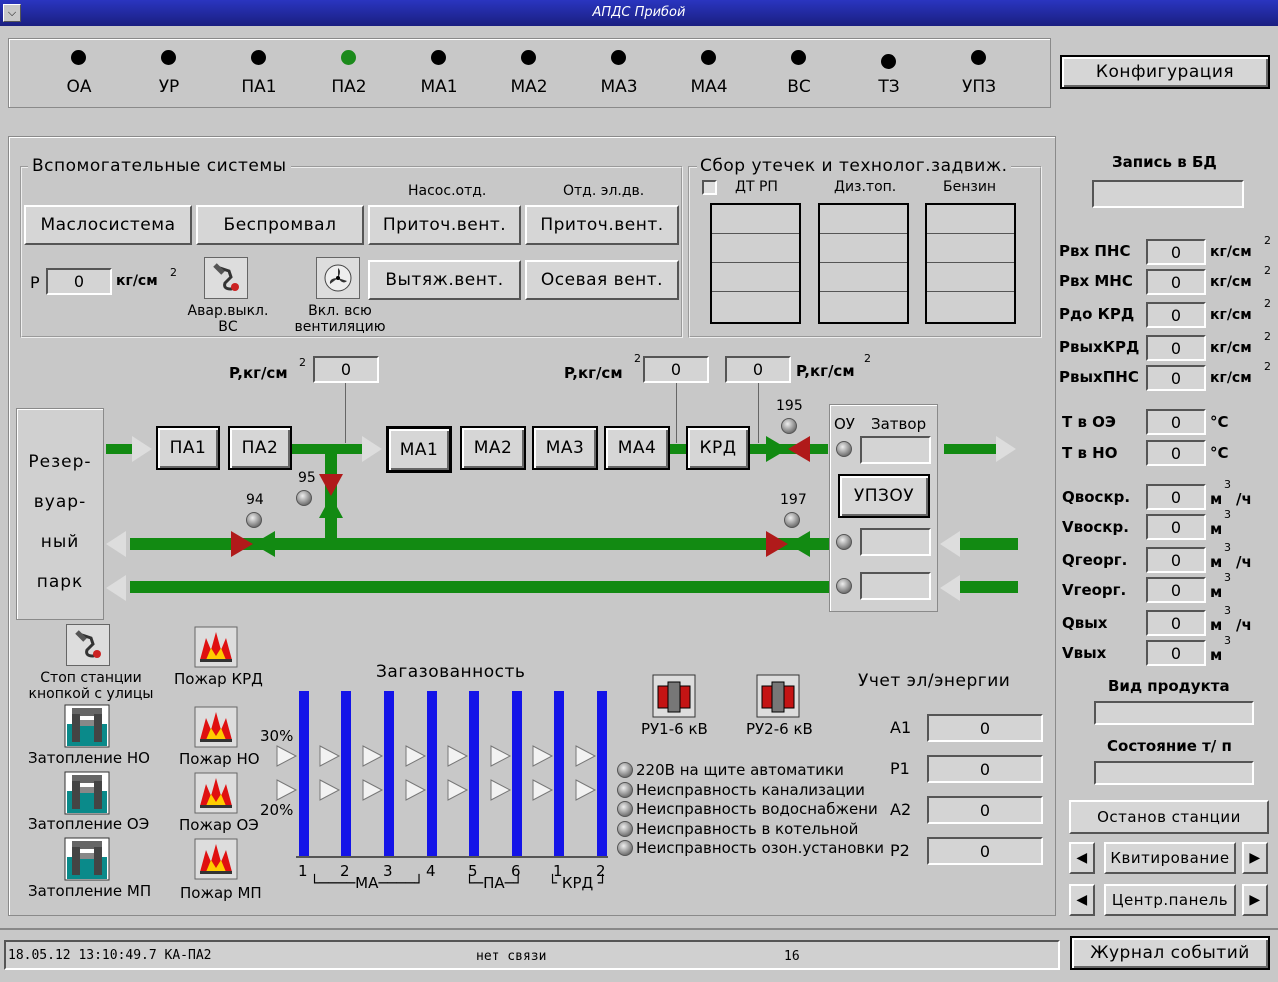  I want to click on gate-label: Затвор, so click(899, 424).